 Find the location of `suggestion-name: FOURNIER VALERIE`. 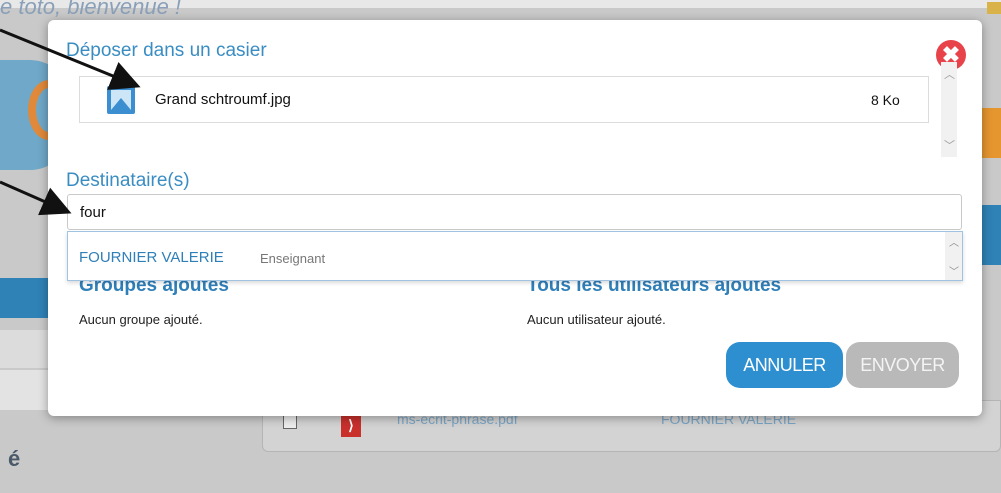

suggestion-name: FOURNIER VALERIE is located at coordinates (151, 257).